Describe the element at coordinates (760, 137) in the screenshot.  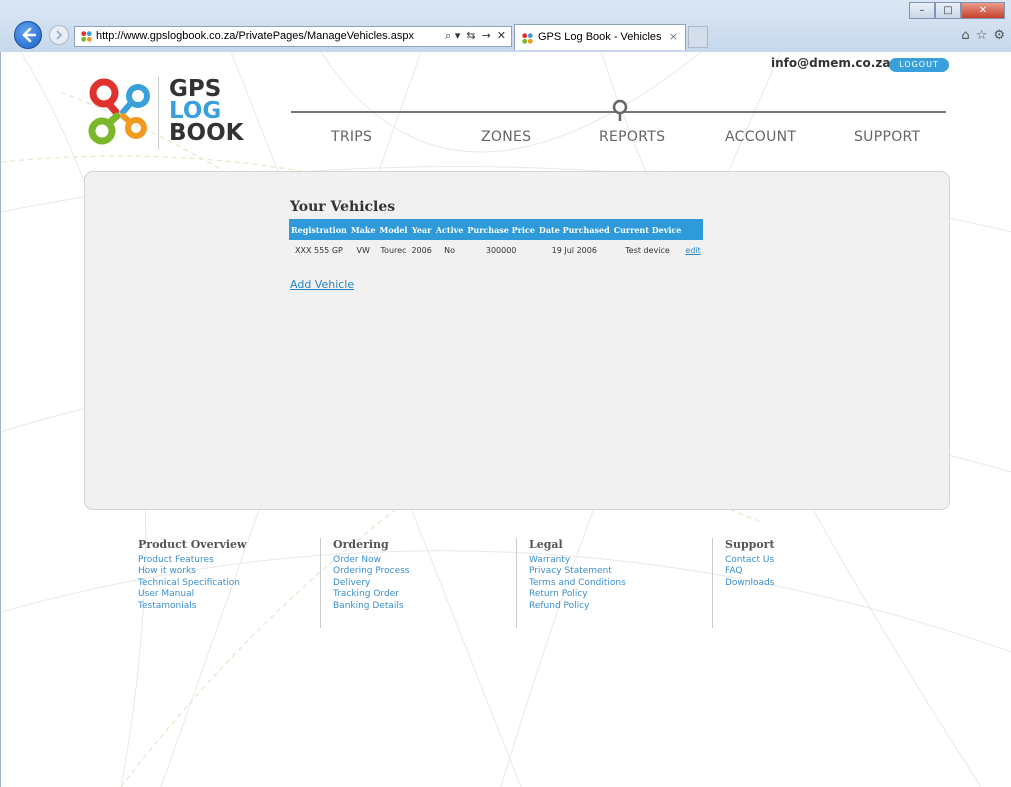
I see `nav-account: ACCOUNT` at that location.